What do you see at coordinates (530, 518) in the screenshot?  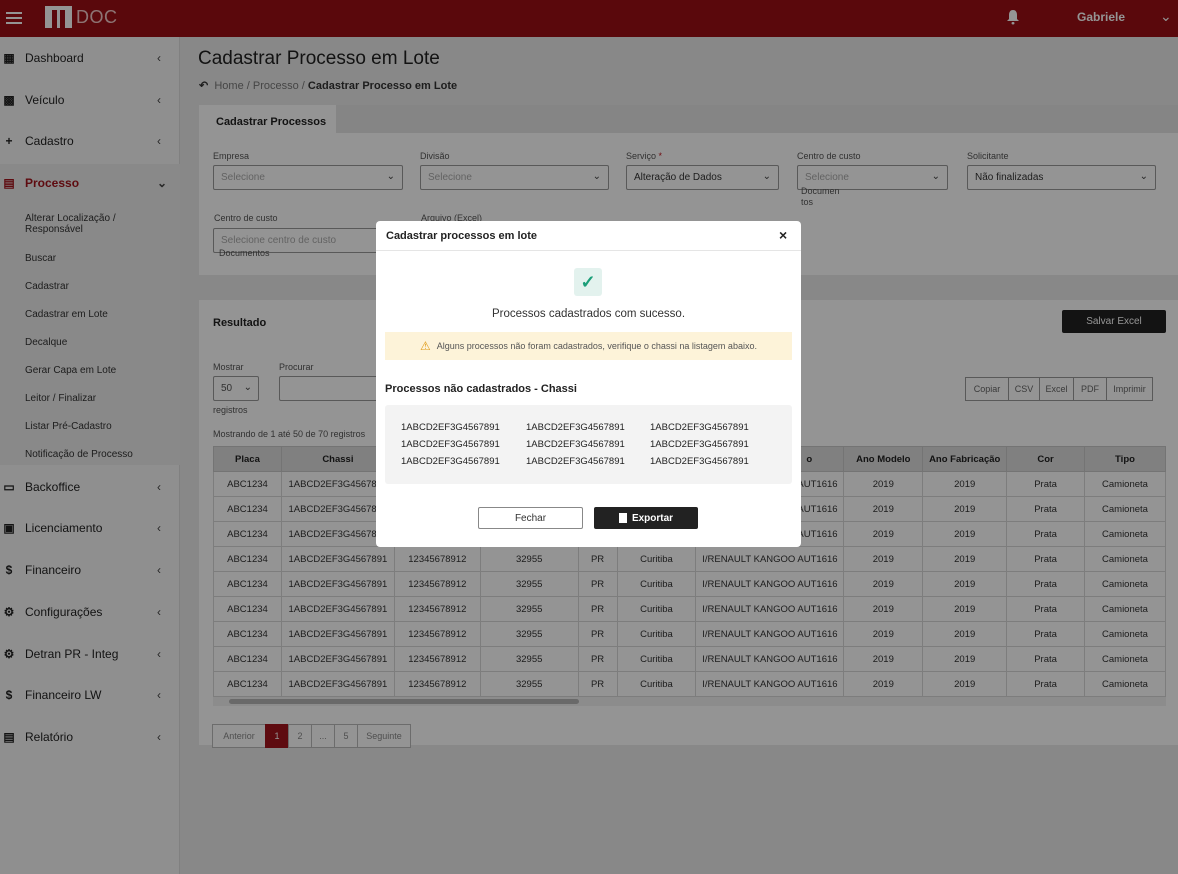 I see `close-button: Fechar` at bounding box center [530, 518].